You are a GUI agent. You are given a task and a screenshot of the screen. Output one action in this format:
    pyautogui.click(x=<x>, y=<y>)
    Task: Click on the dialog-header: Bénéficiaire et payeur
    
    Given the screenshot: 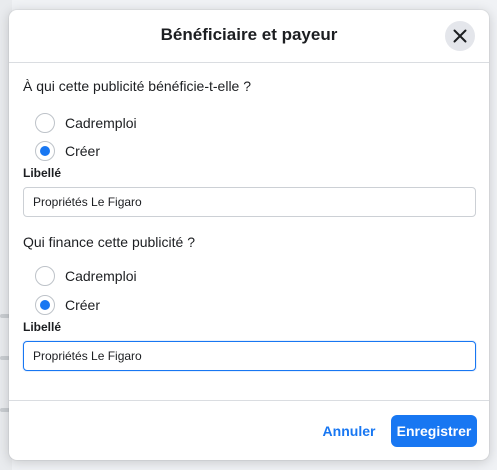 What is the action you would take?
    pyautogui.click(x=249, y=36)
    